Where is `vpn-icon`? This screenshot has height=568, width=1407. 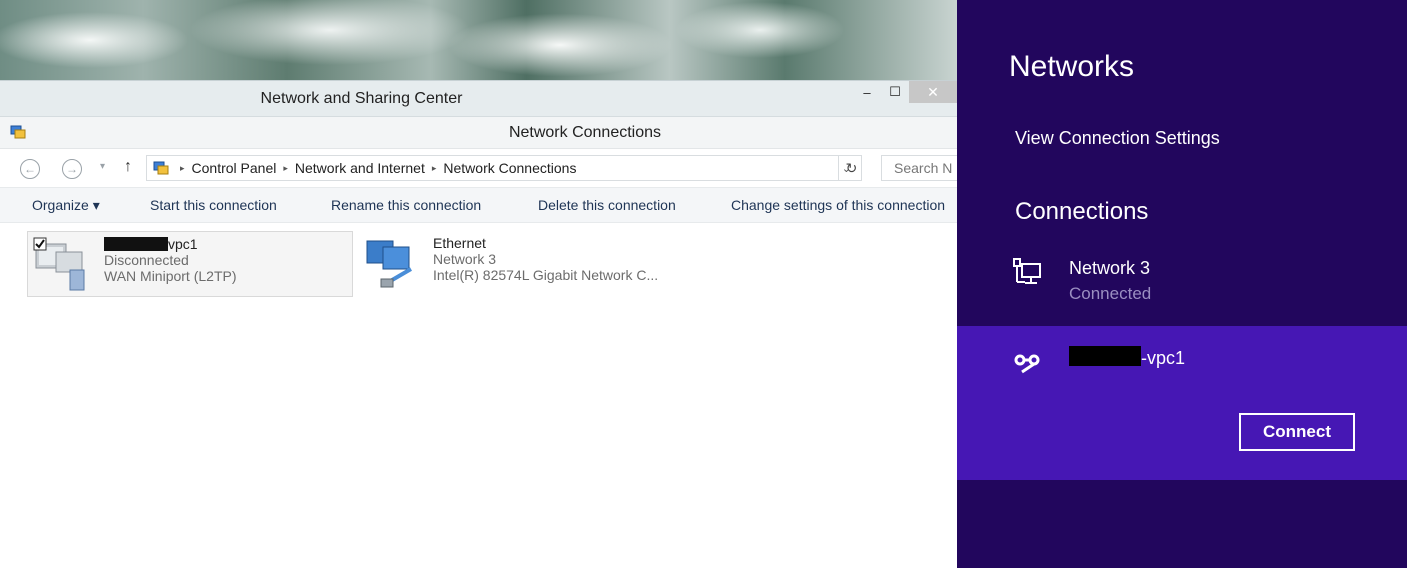
vpn-icon is located at coordinates (1027, 364).